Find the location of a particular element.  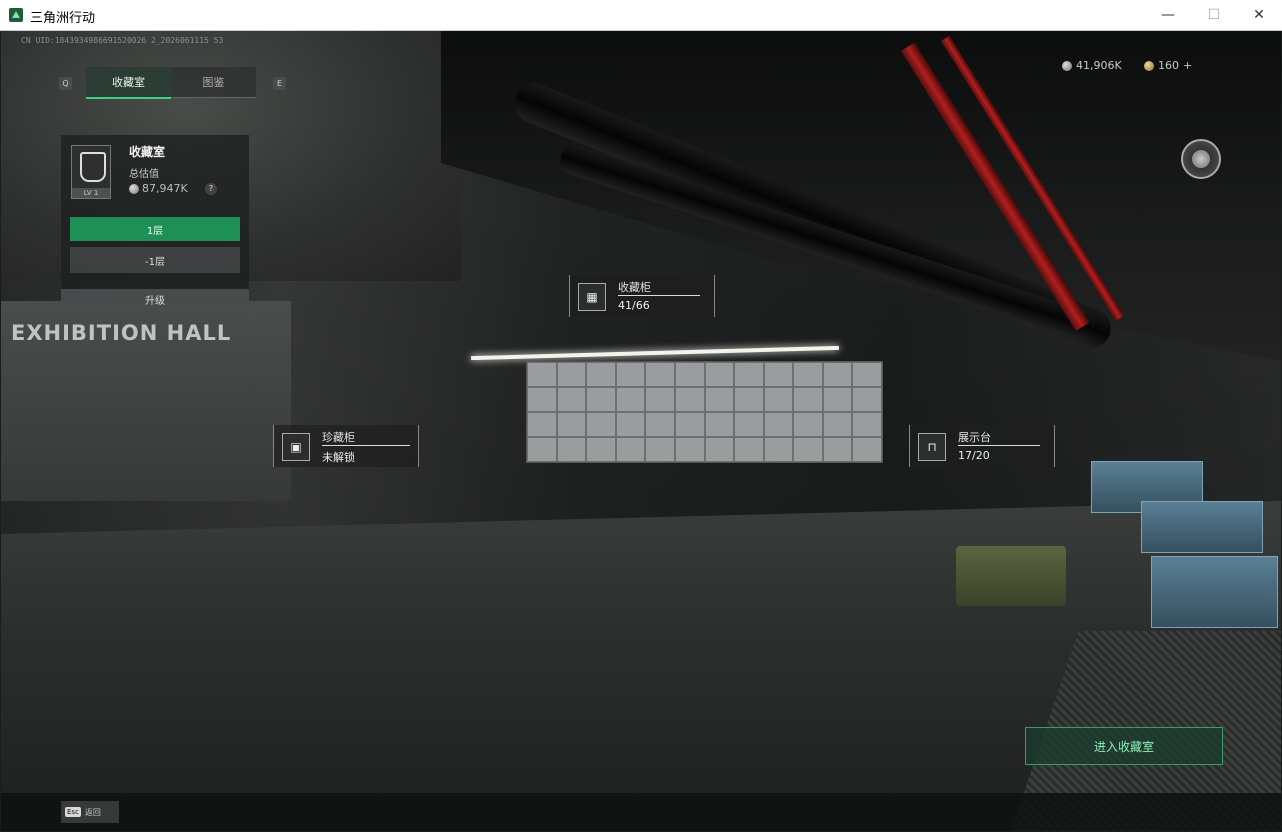

exhibition-hall-sign: EXHIBITION HALL is located at coordinates (121, 333).